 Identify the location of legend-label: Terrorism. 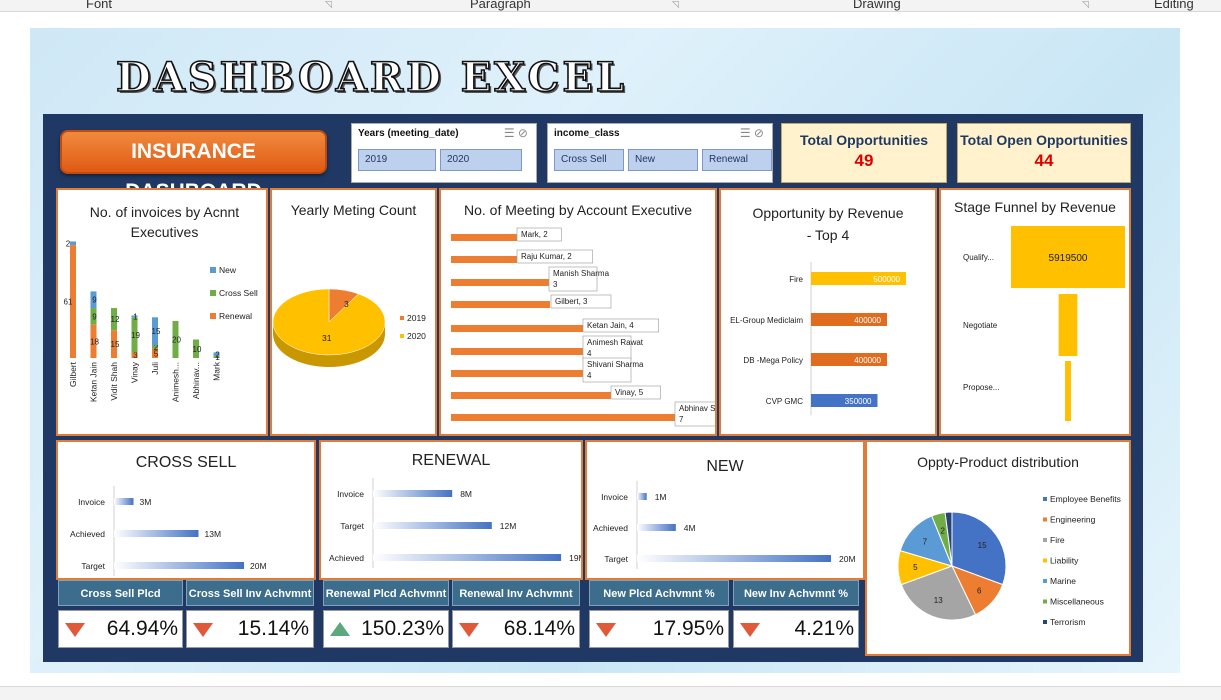
(1067, 622).